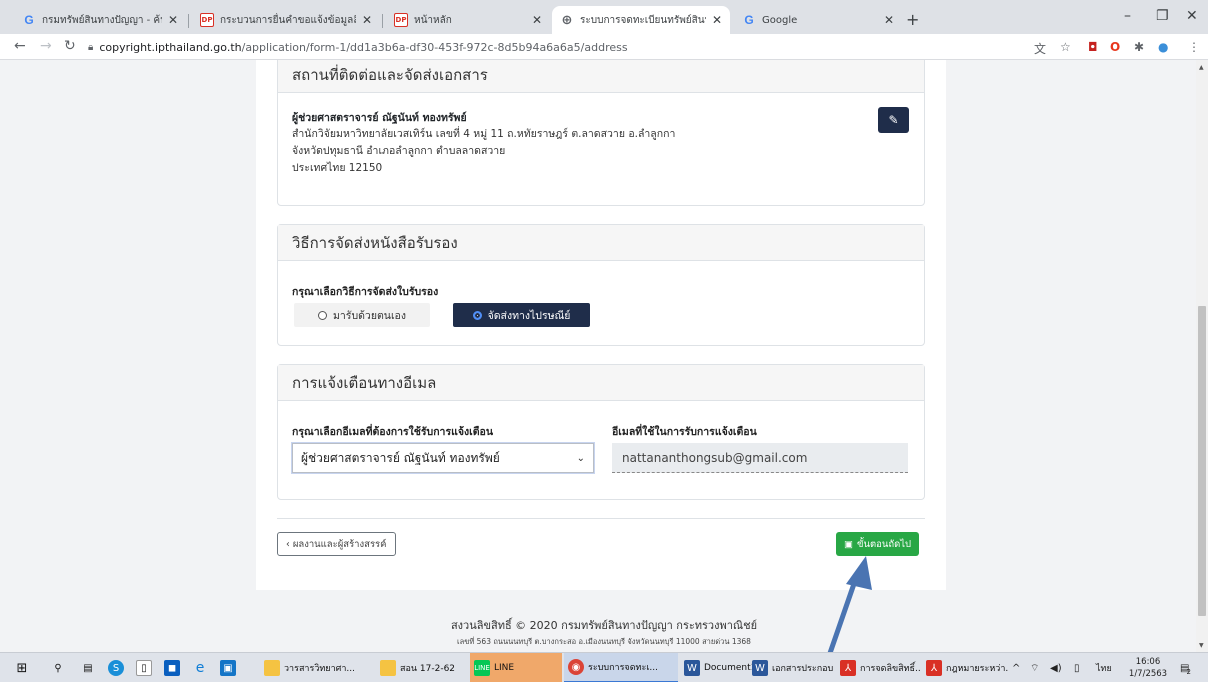 Image resolution: width=1208 pixels, height=682 pixels. I want to click on browser-tab-1: G กรมทรัพย์สินทางปัญญา - ค้นหาด้วย G ✕, so click(100, 20).